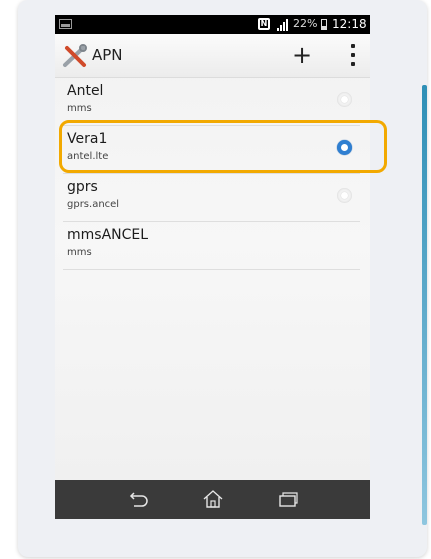 Image resolution: width=431 pixels, height=559 pixels. I want to click on home-icon, so click(213, 499).